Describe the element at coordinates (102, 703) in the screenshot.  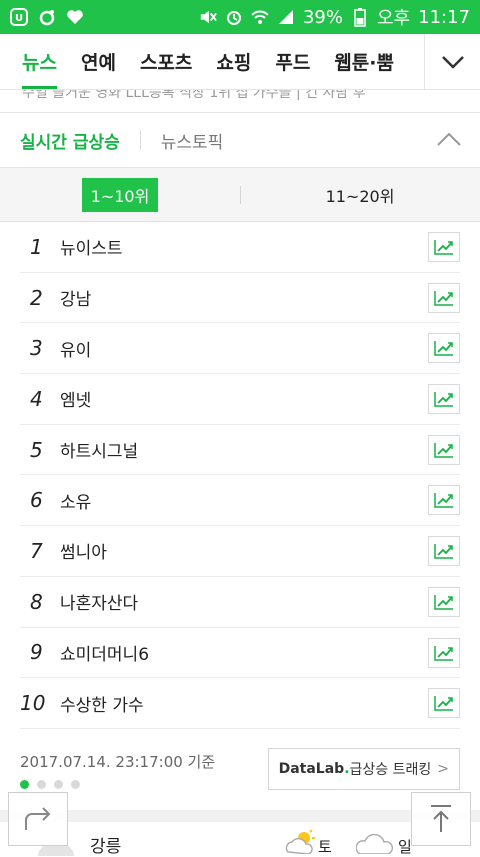
I see `keyword: 수상한 가수` at that location.